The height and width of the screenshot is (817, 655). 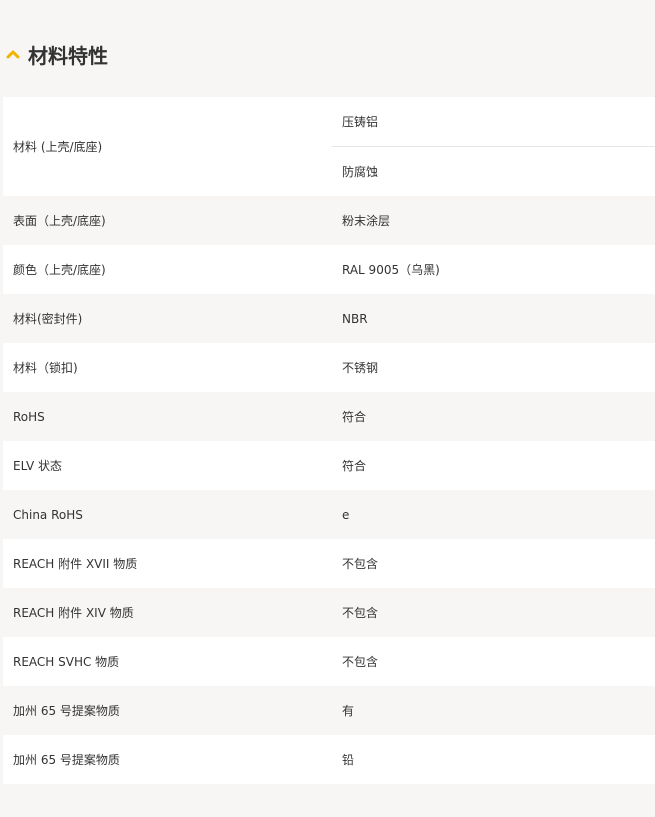 I want to click on table-row: 材料（锁扣) 不锈钢, so click(x=329, y=367).